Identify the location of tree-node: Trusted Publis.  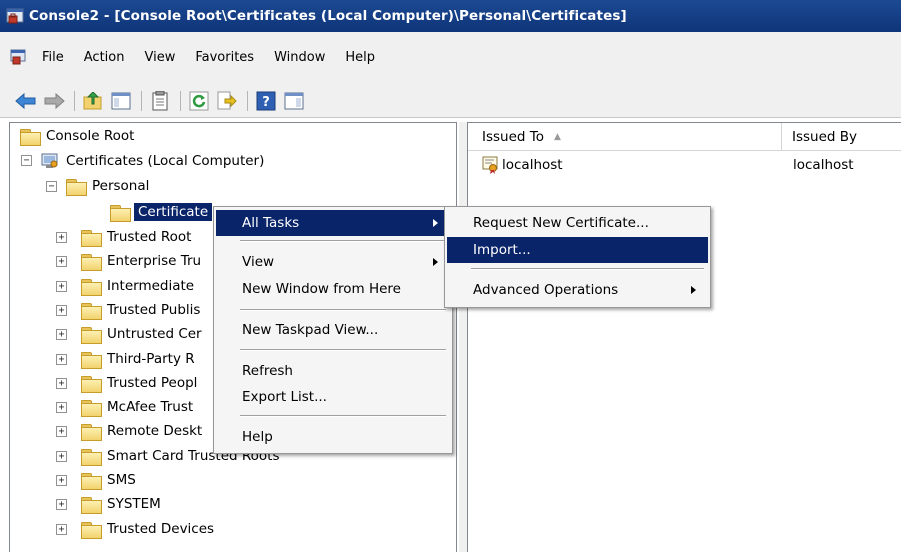
(140, 310).